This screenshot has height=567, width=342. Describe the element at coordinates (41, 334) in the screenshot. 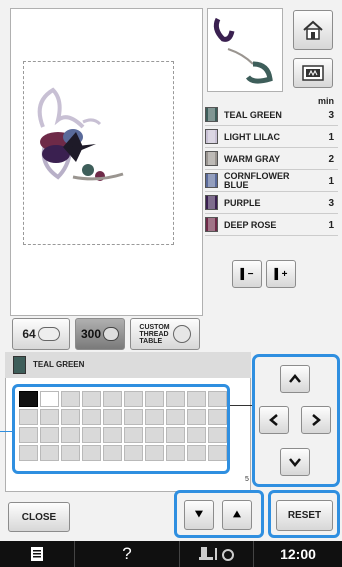

I see `tab-64-thread: 64` at that location.